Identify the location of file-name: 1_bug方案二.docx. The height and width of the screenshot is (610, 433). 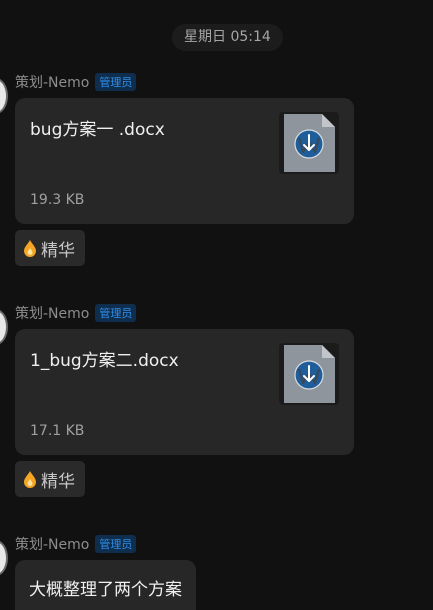
(104, 361).